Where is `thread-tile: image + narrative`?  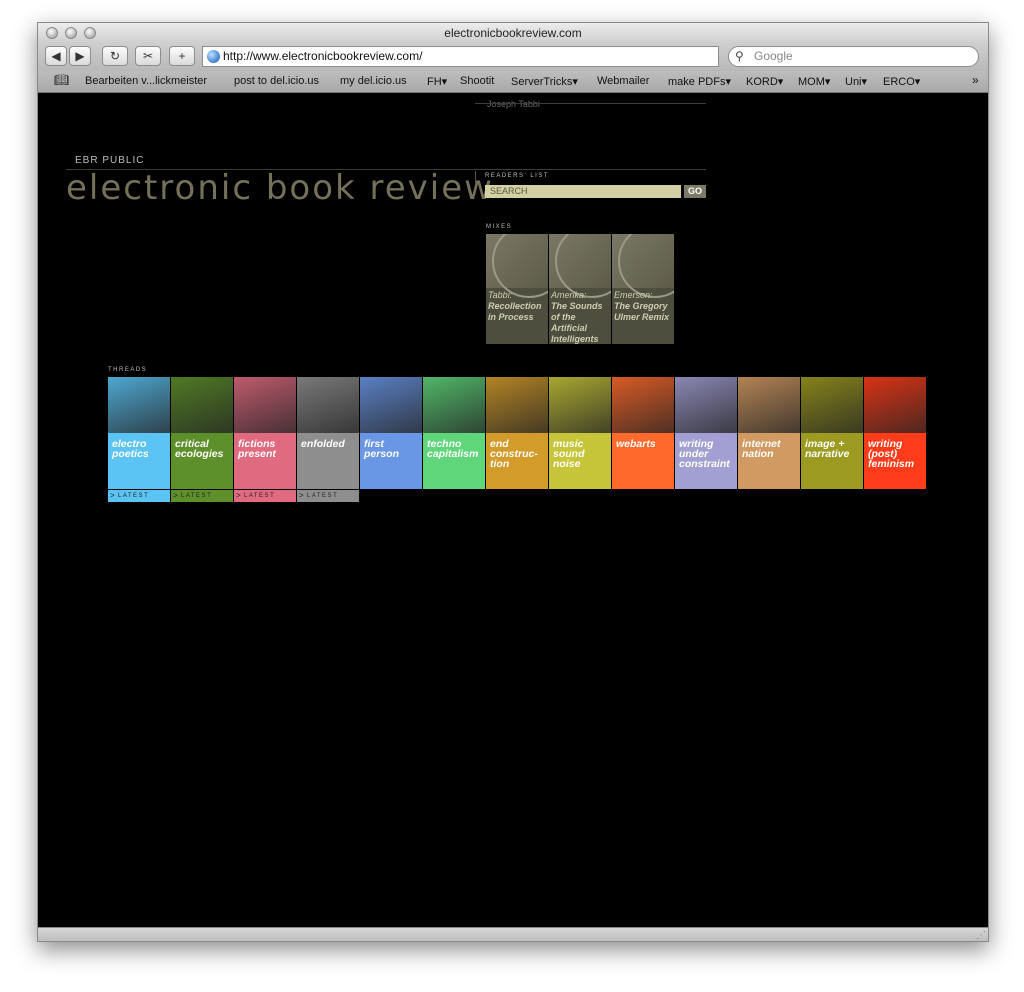 thread-tile: image + narrative is located at coordinates (832, 433).